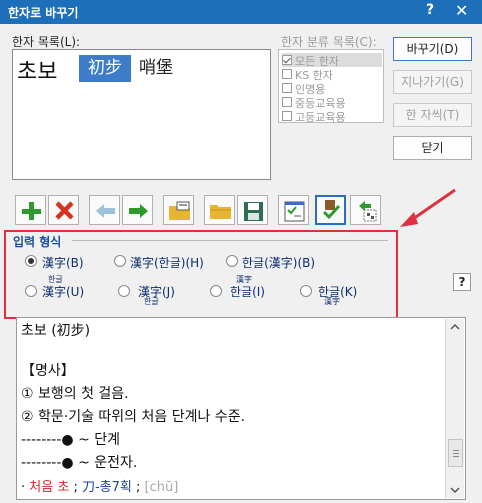  What do you see at coordinates (56, 331) in the screenshot?
I see `entry-headword: 초보 (初步)` at bounding box center [56, 331].